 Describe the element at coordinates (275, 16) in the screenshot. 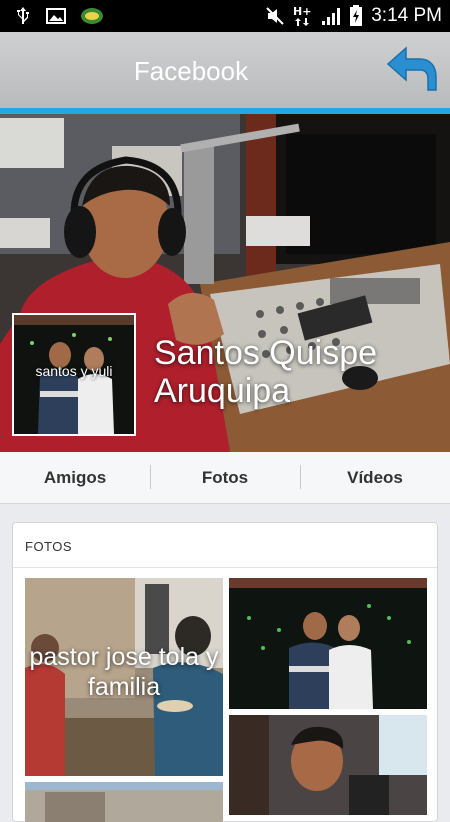

I see `mute-icon` at that location.